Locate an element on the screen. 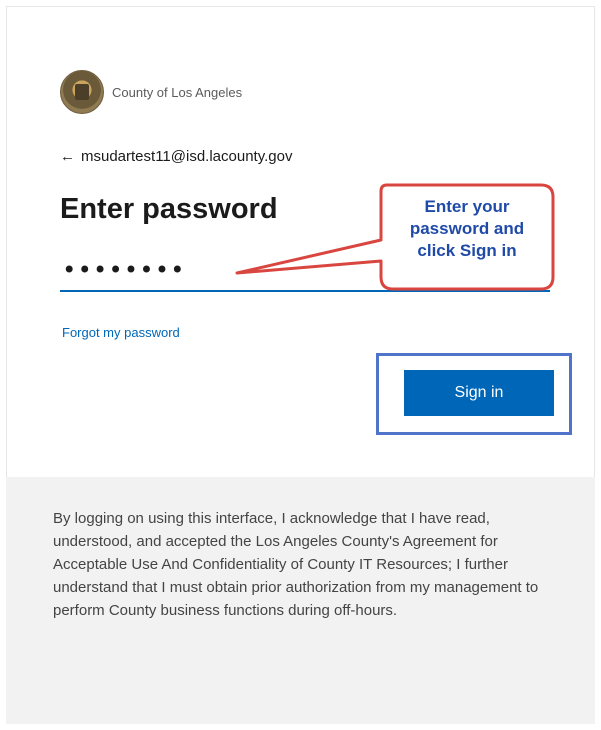 Image resolution: width=601 pixels, height=730 pixels. callout-line: password and is located at coordinates (467, 228).